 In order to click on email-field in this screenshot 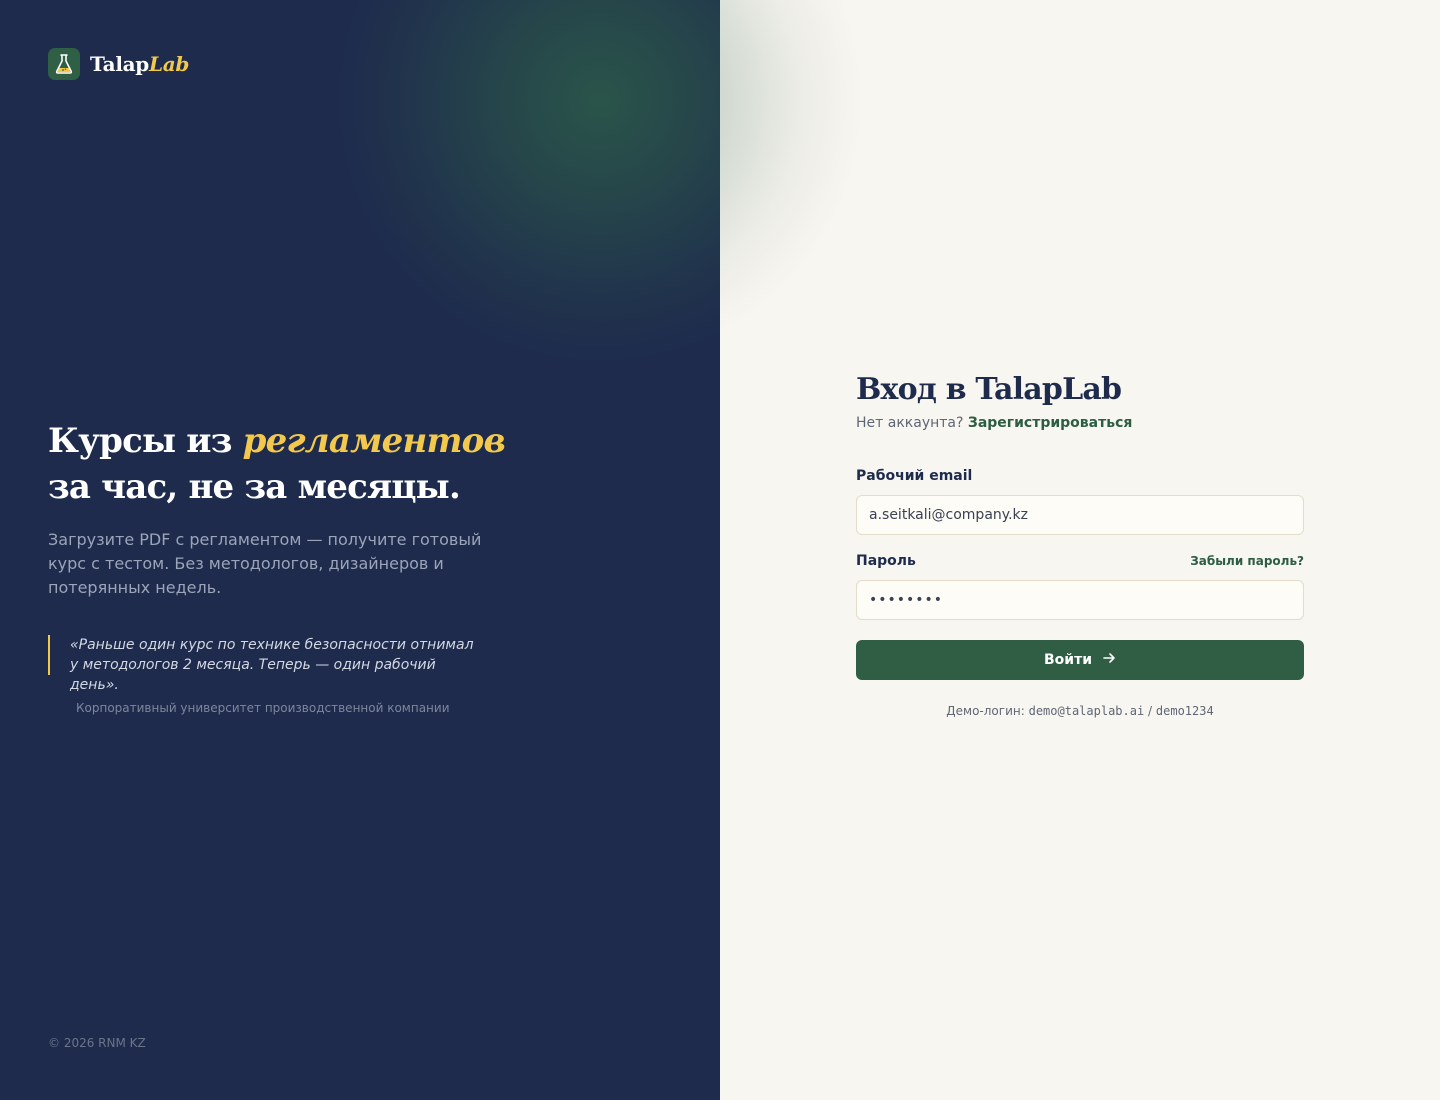, I will do `click(1080, 515)`.